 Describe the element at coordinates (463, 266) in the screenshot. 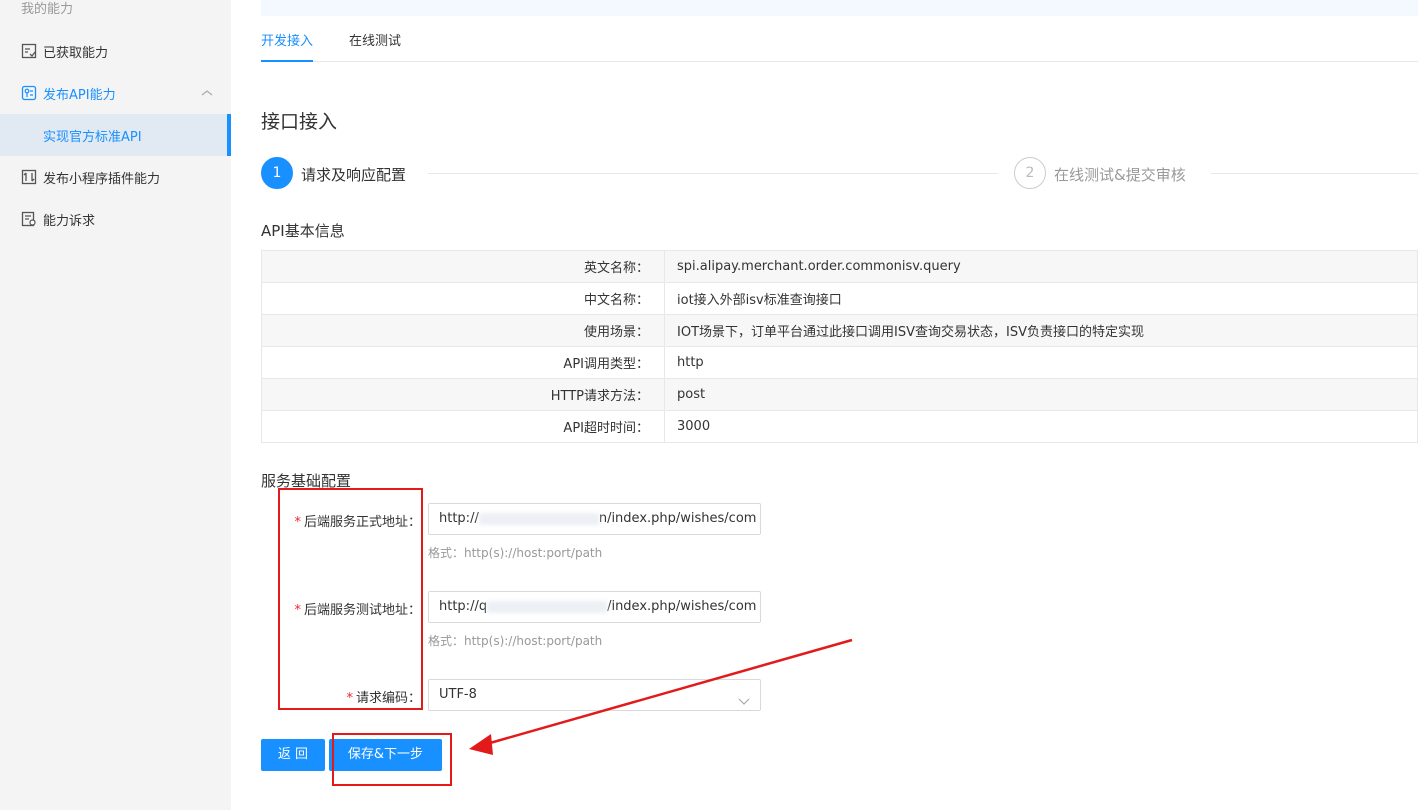

I see `table-key: 英文名称：` at that location.